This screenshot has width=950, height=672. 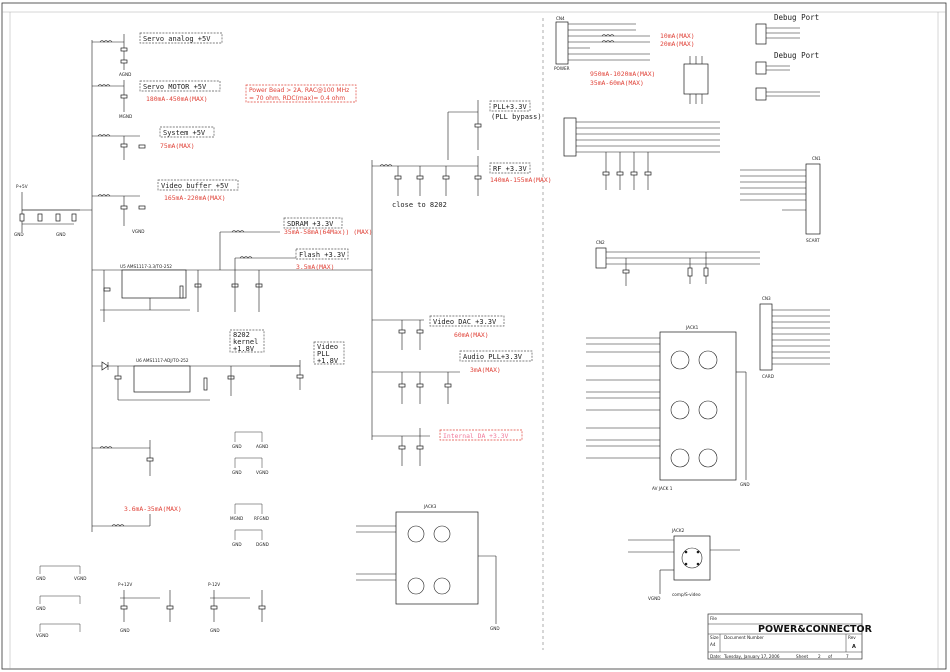 What do you see at coordinates (600, 242) in the screenshot?
I see `cn2-ref: CN2` at bounding box center [600, 242].